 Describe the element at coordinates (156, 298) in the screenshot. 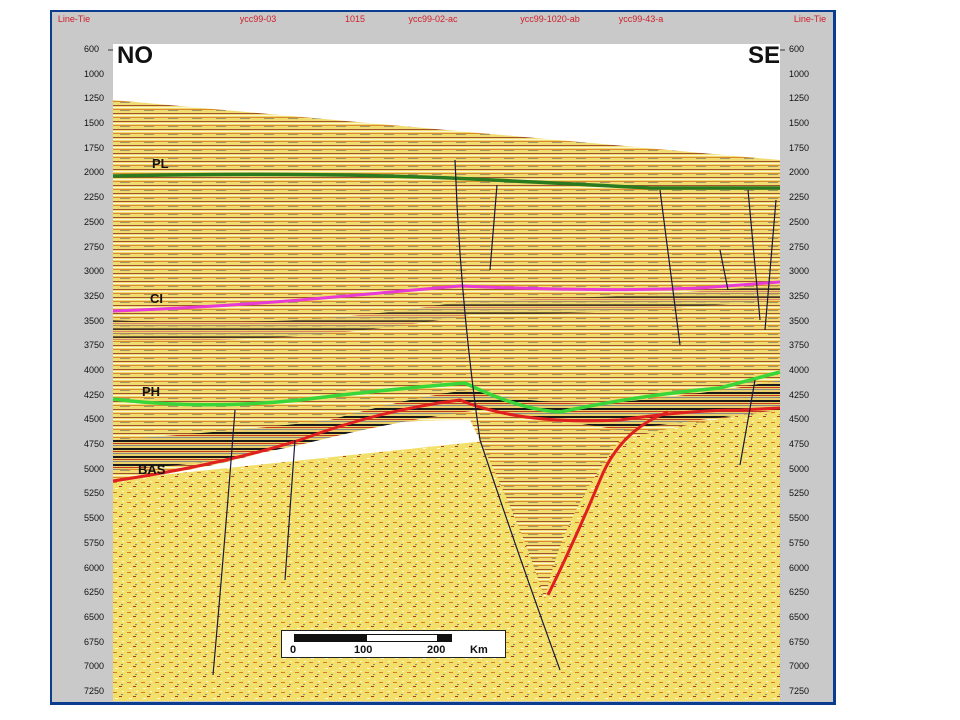

I see `horizon-label-ci: CI` at that location.